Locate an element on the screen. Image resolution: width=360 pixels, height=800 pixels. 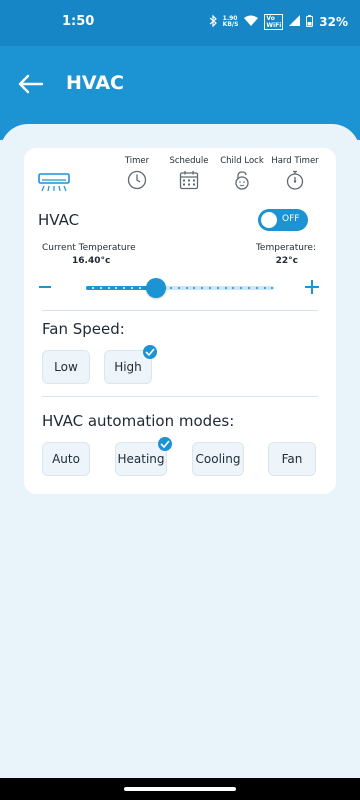
timer-label: Timer is located at coordinates (137, 161).